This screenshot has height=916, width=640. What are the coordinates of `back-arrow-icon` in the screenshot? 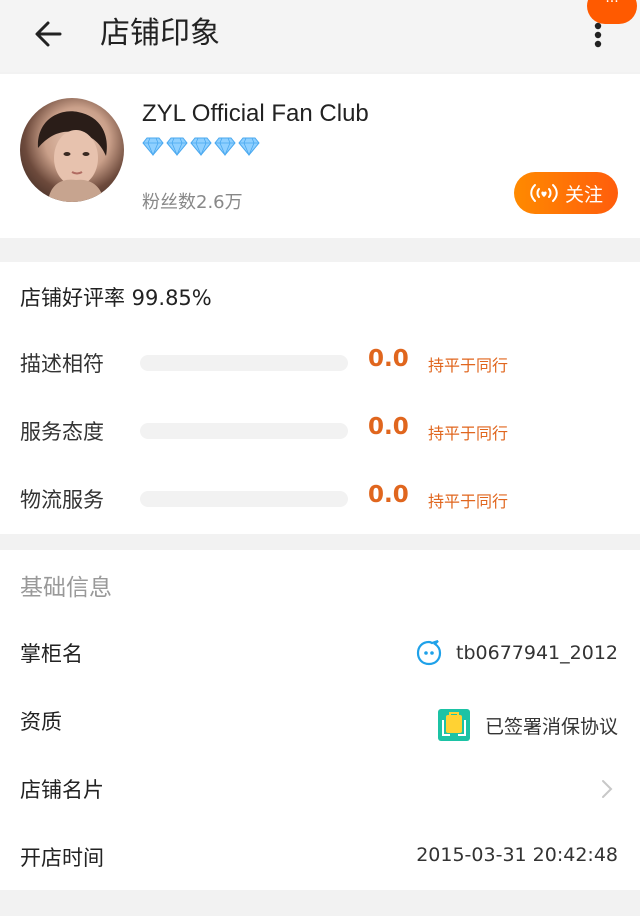 It's located at (50, 34).